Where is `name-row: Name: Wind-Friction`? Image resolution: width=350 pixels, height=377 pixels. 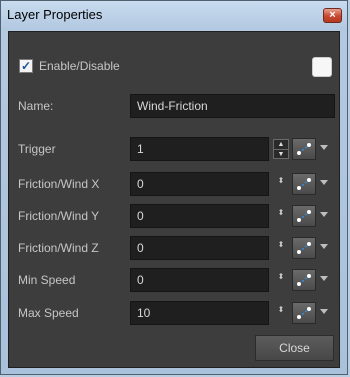
name-row: Name: Wind-Friction is located at coordinates (174, 106).